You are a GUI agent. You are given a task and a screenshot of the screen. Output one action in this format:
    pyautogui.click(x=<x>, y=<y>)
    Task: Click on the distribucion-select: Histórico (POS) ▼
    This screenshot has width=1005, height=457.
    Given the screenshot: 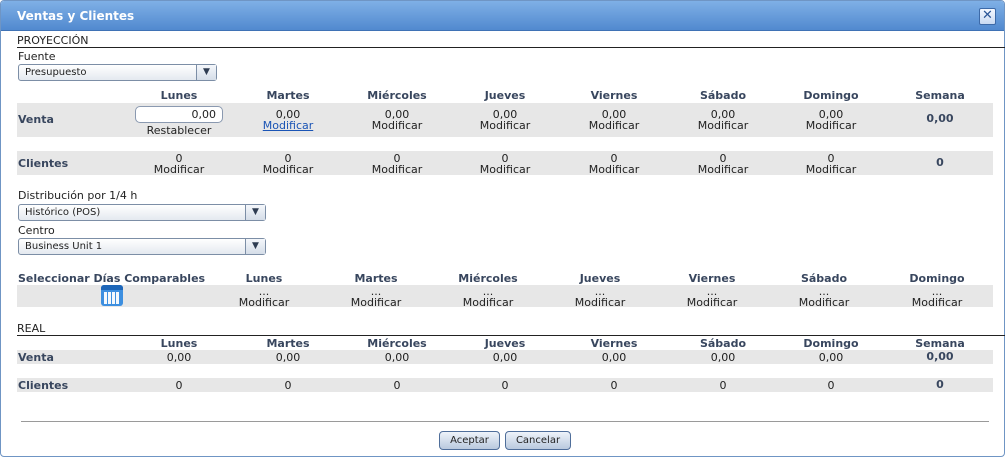 What is the action you would take?
    pyautogui.click(x=142, y=212)
    